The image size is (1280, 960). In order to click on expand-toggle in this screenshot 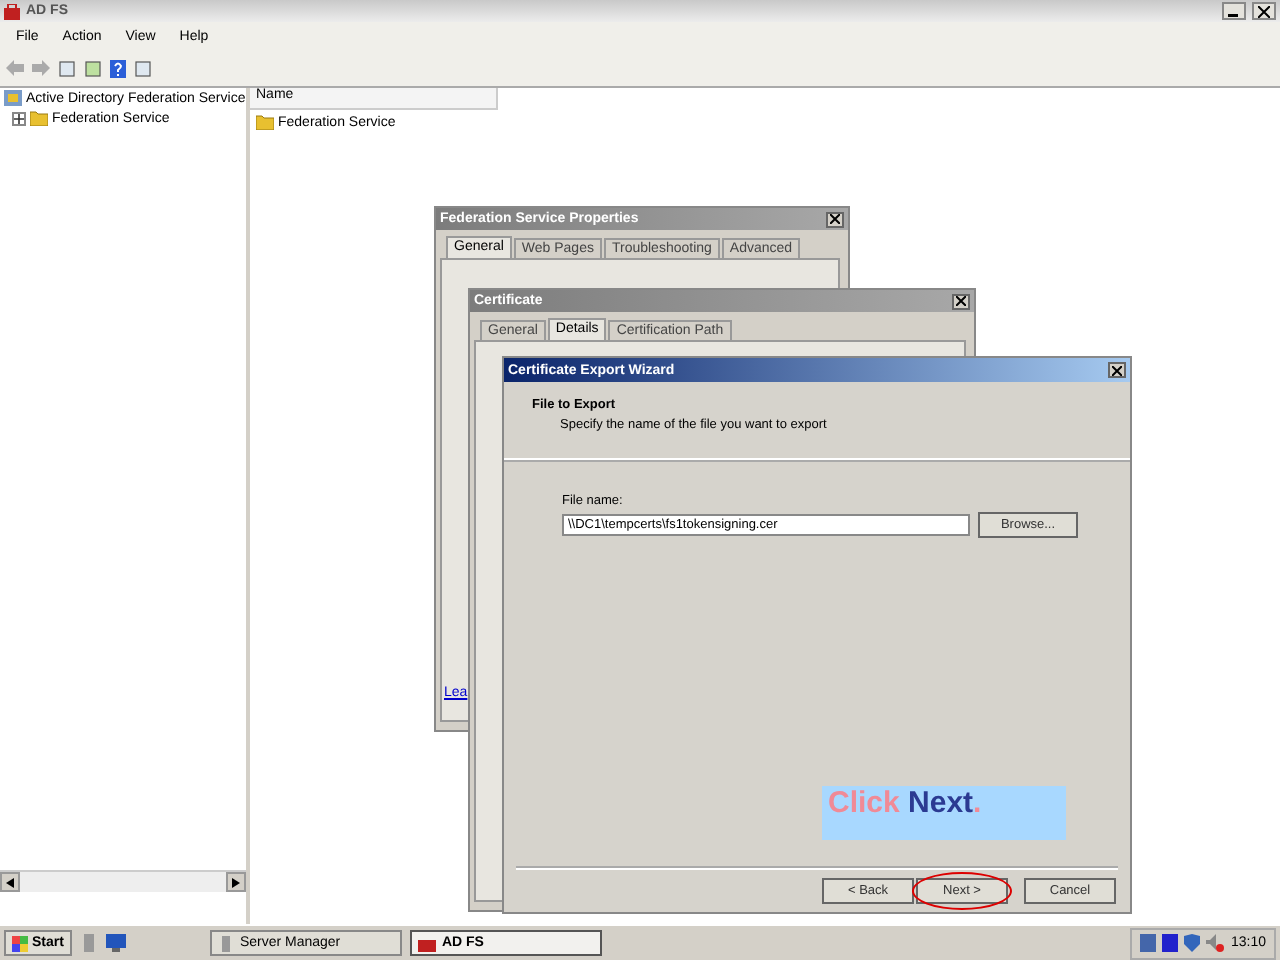, I will do `click(19, 118)`.